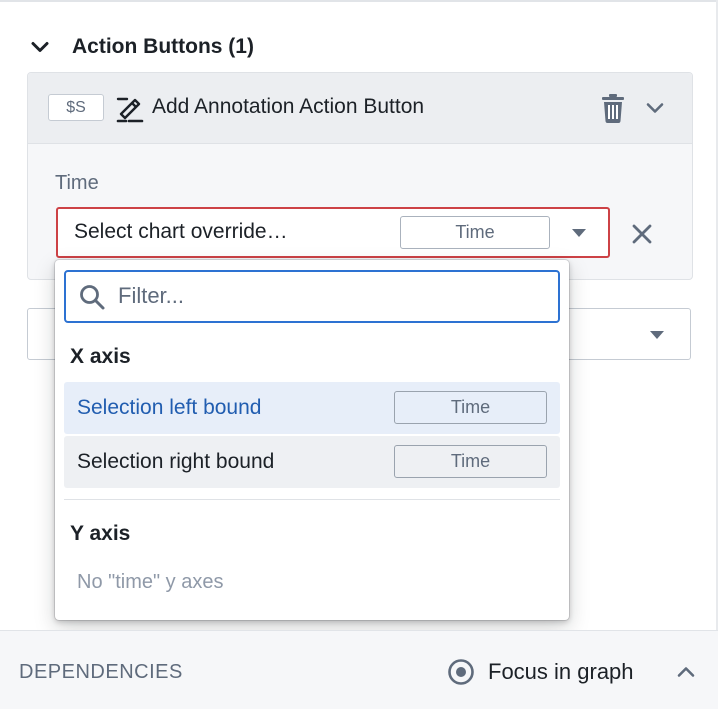 The width and height of the screenshot is (718, 709). I want to click on top-divider, so click(359, 1).